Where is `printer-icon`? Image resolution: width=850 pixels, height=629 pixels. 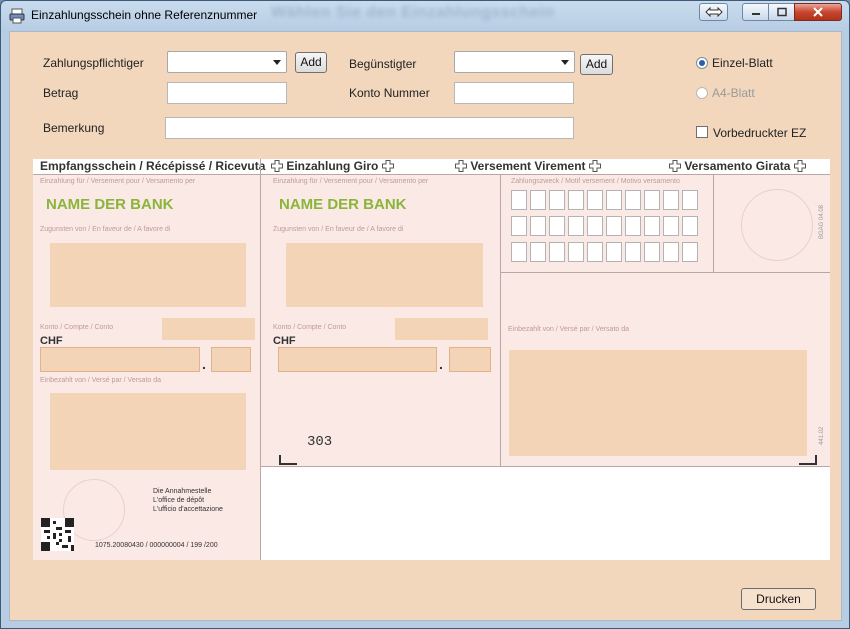
printer-icon is located at coordinates (17, 16).